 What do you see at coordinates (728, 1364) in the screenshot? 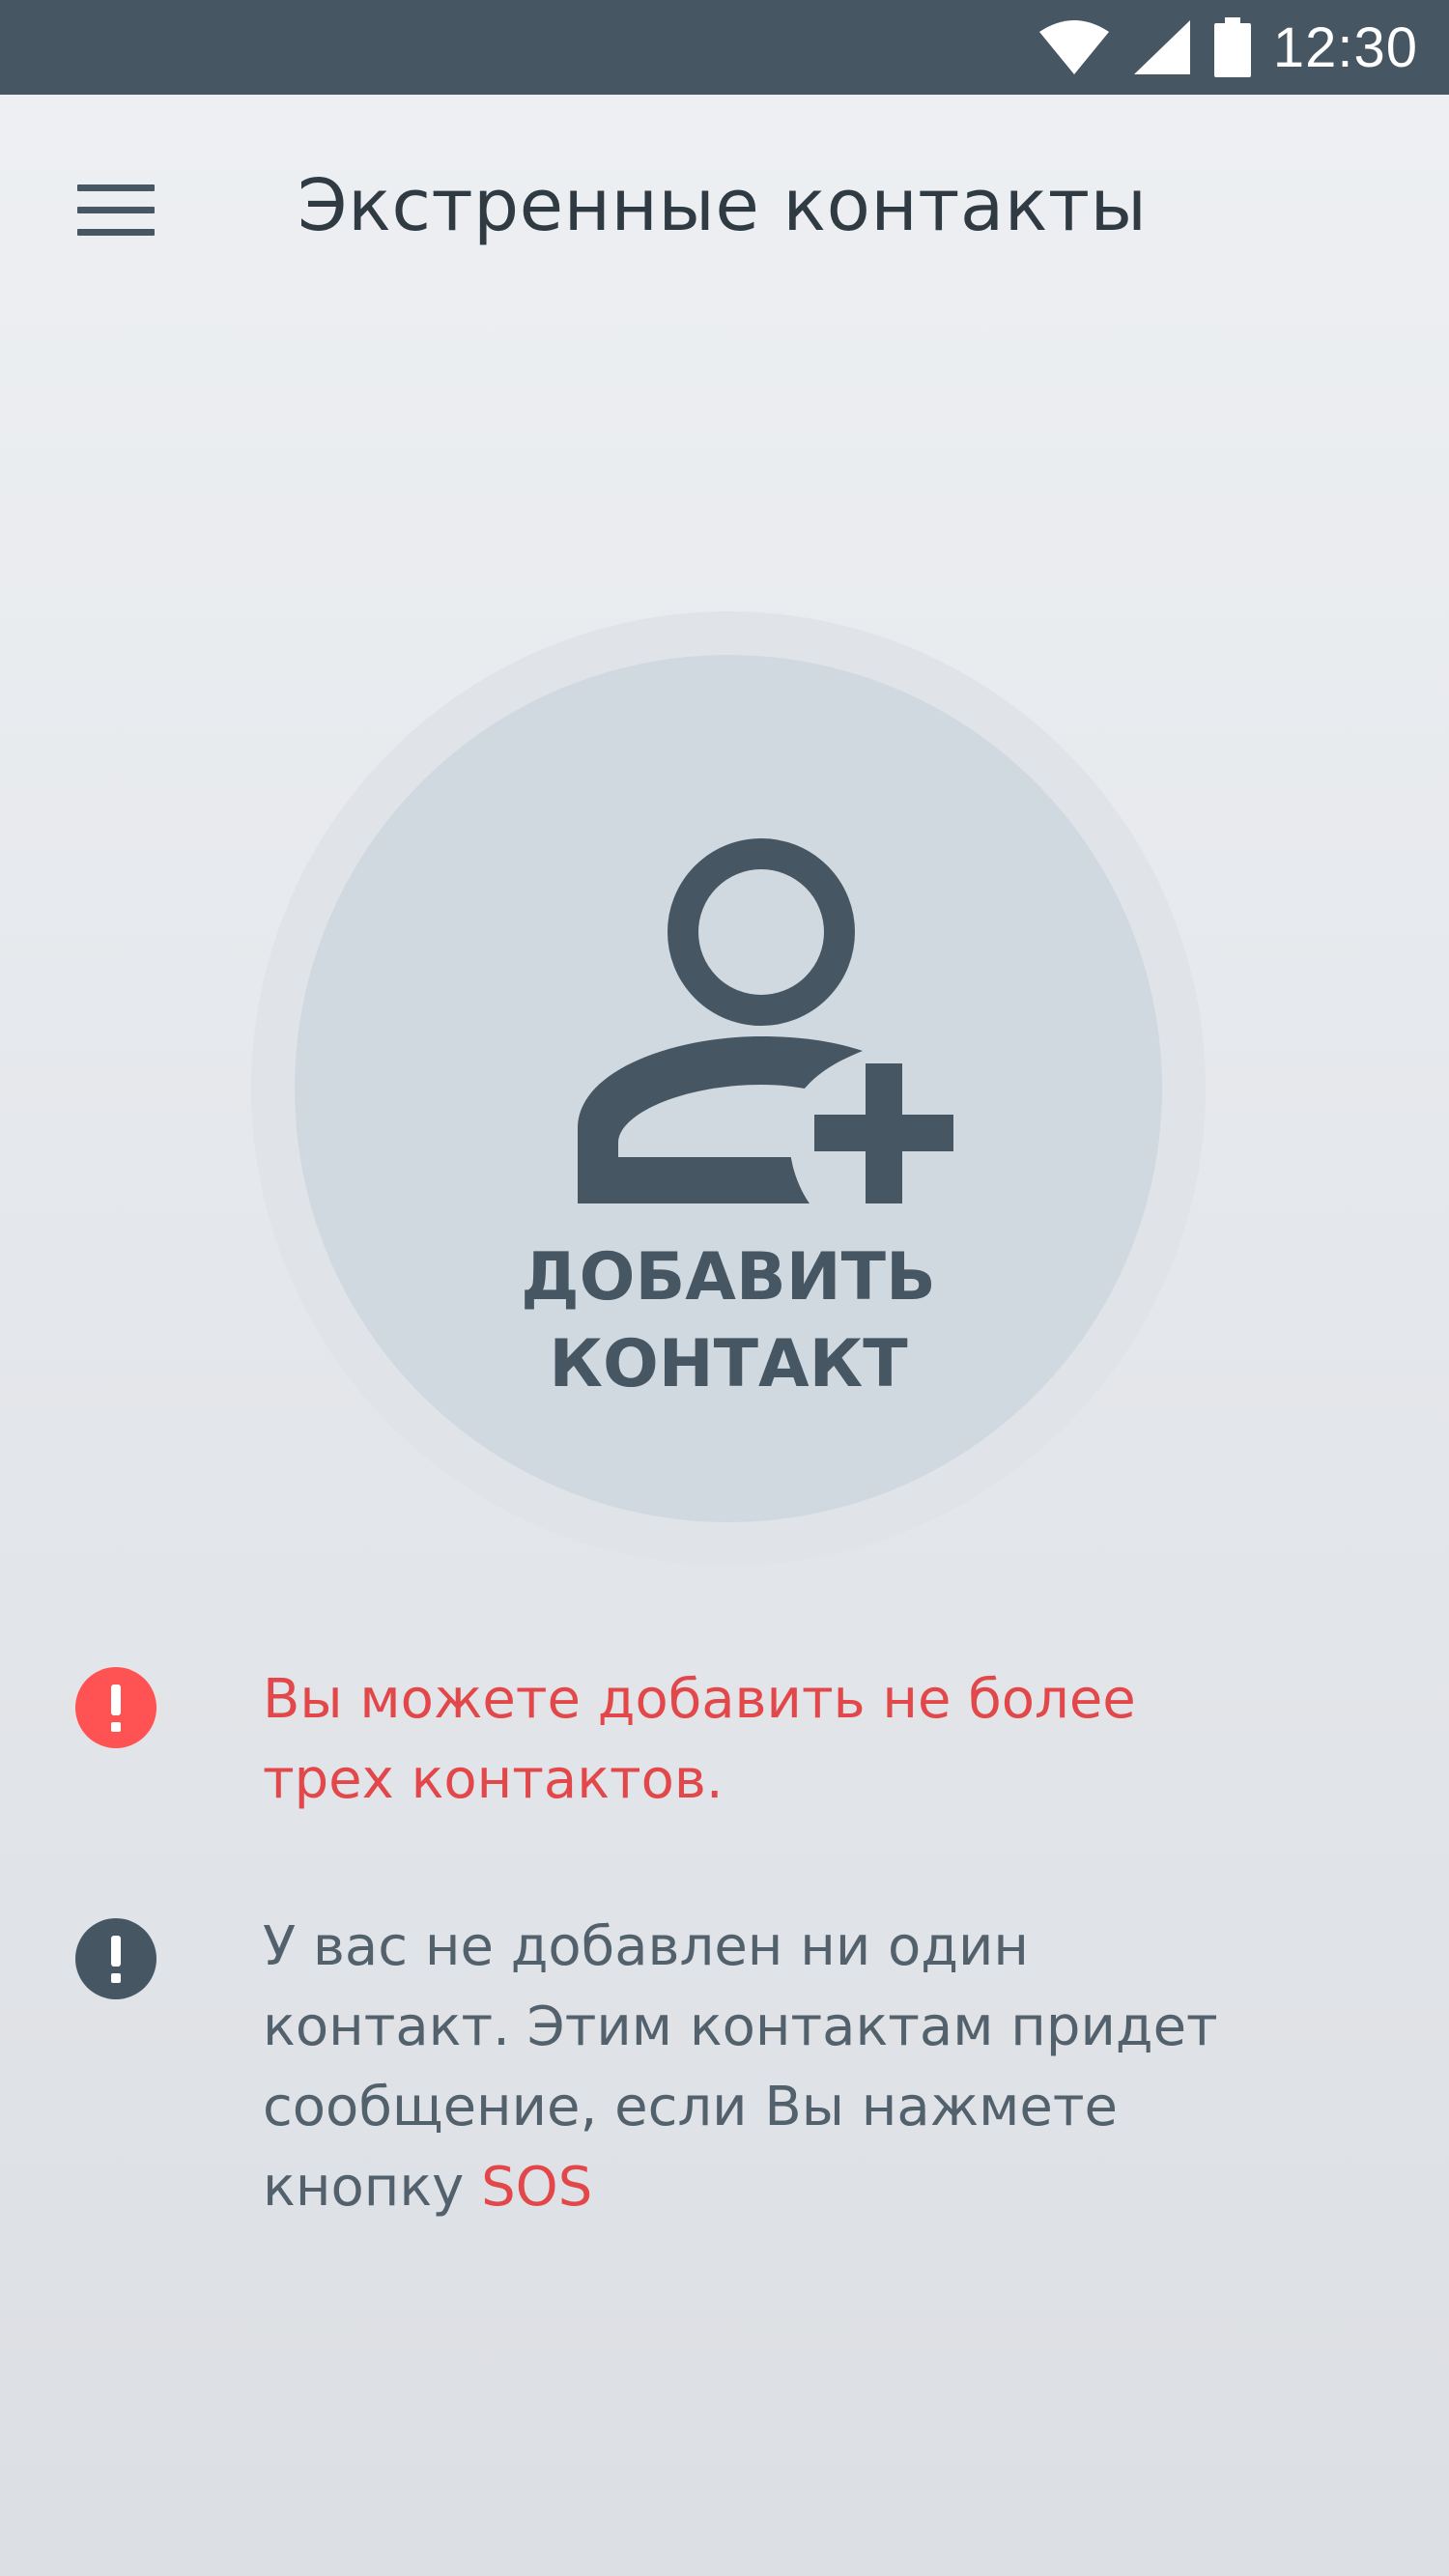
I see `add-contact-label-line2: КОНТАКТ` at bounding box center [728, 1364].